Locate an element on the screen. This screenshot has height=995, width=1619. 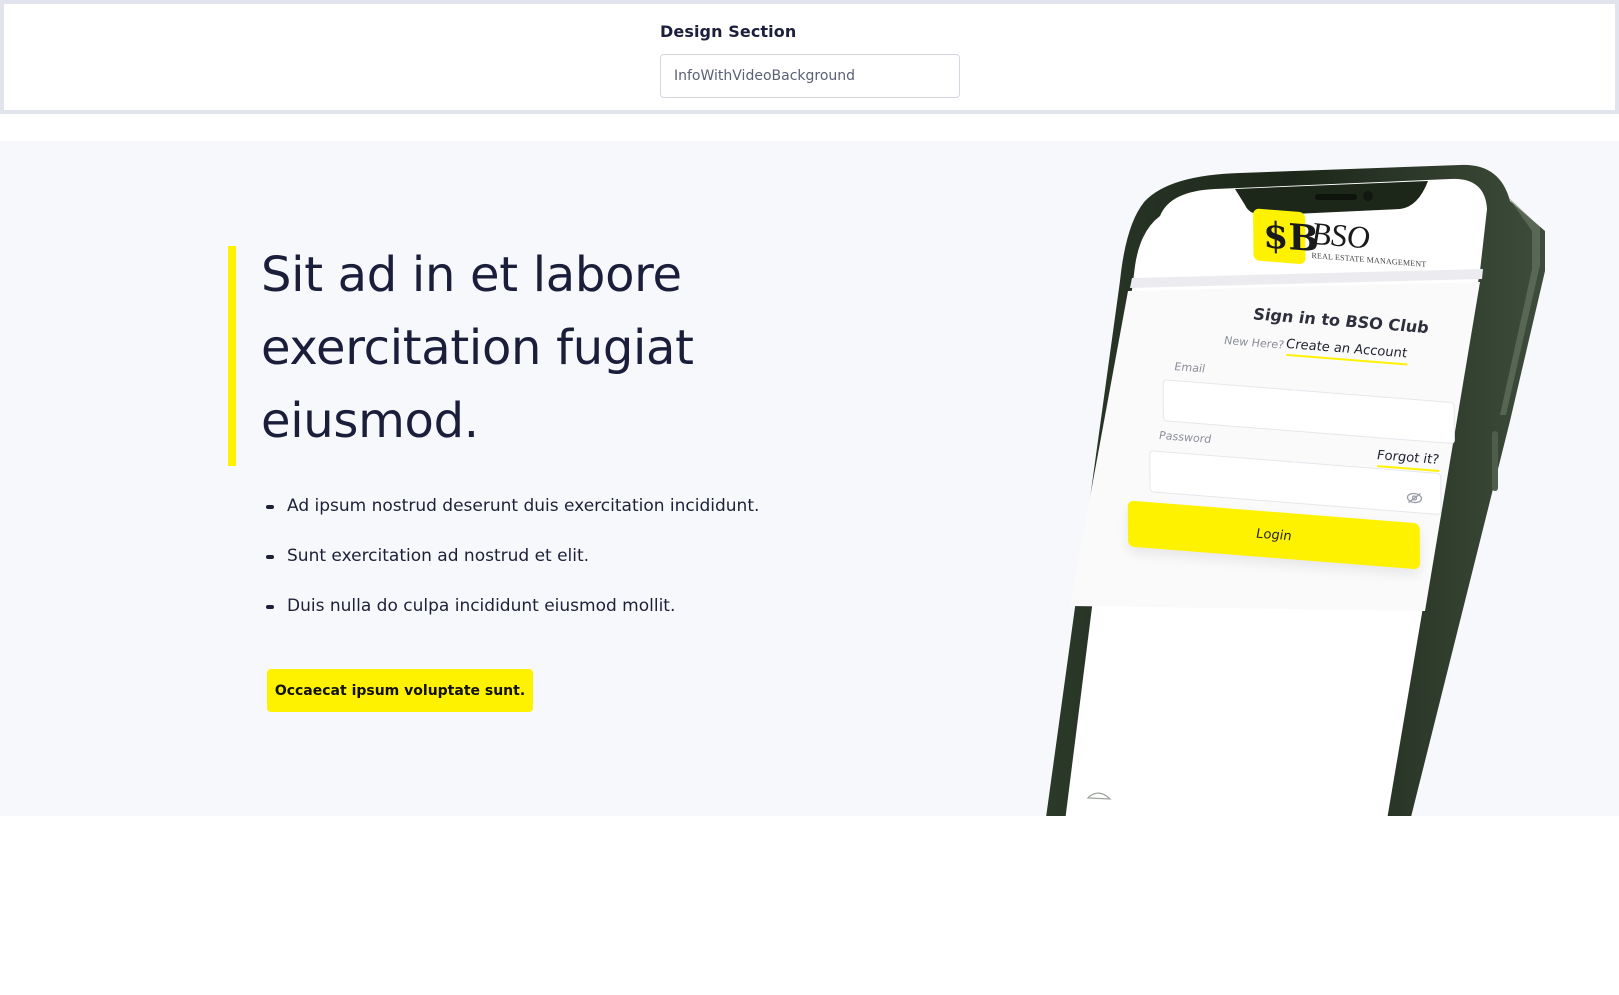
eye-off-icon is located at coordinates (1414, 497).